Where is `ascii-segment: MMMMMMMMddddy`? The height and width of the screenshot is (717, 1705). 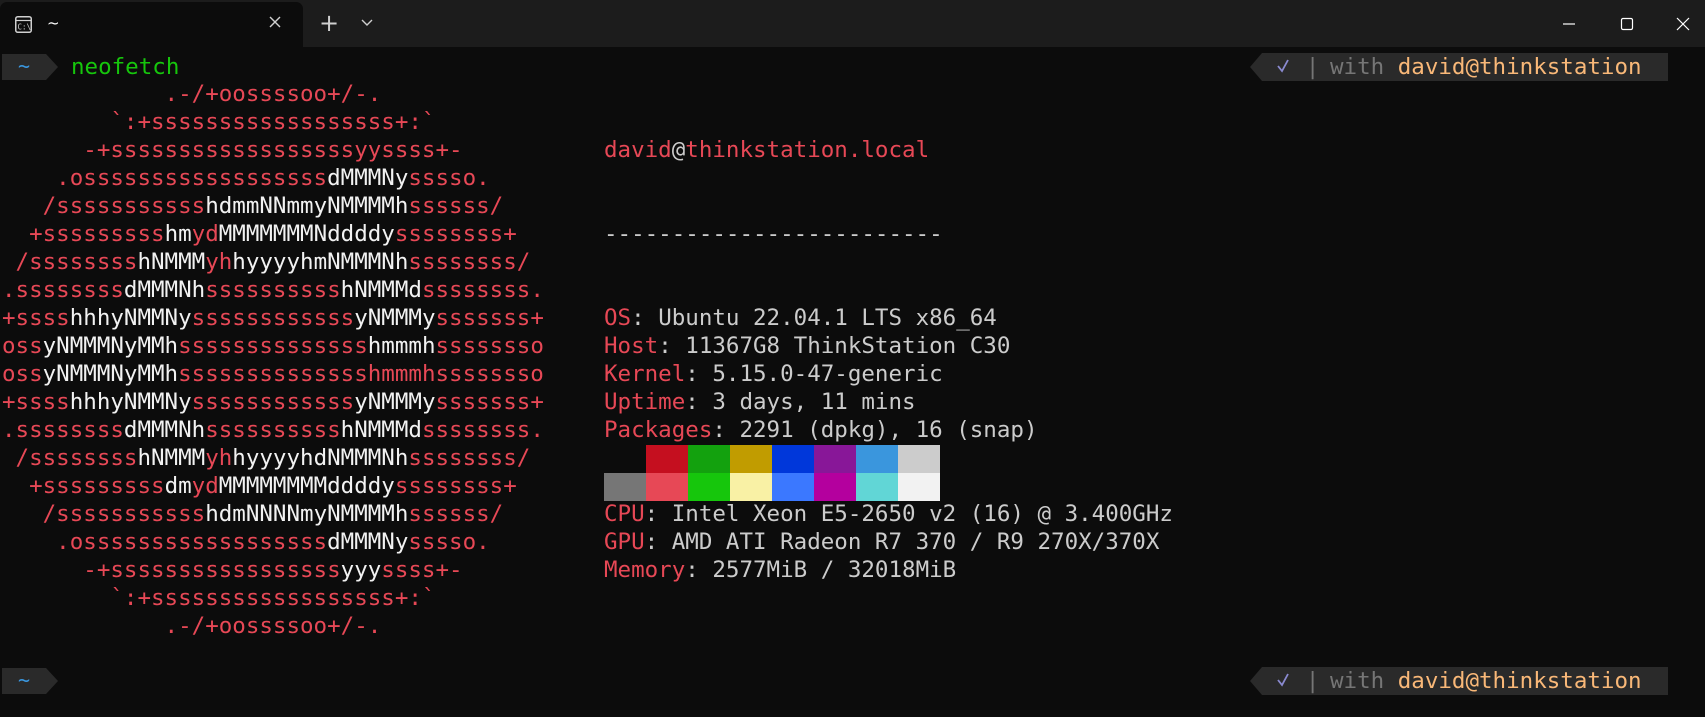 ascii-segment: MMMMMMMMddddy is located at coordinates (306, 486).